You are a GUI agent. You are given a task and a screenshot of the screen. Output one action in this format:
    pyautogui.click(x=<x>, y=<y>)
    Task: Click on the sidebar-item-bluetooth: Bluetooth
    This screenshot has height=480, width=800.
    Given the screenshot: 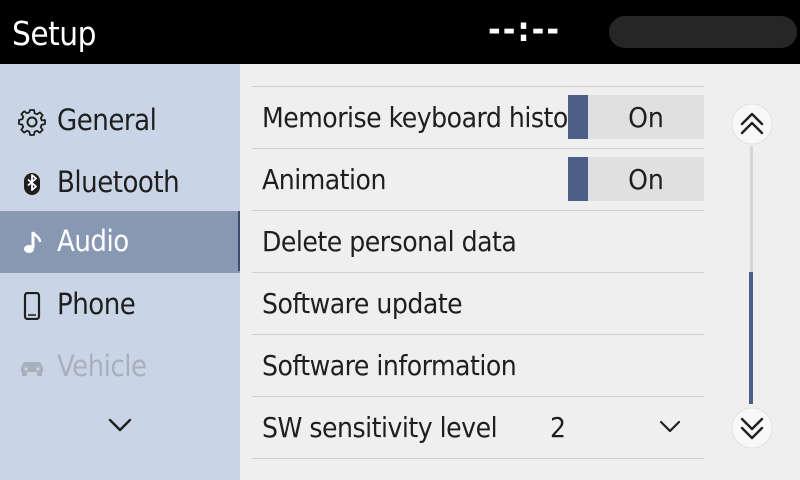 What is the action you would take?
    pyautogui.click(x=120, y=183)
    